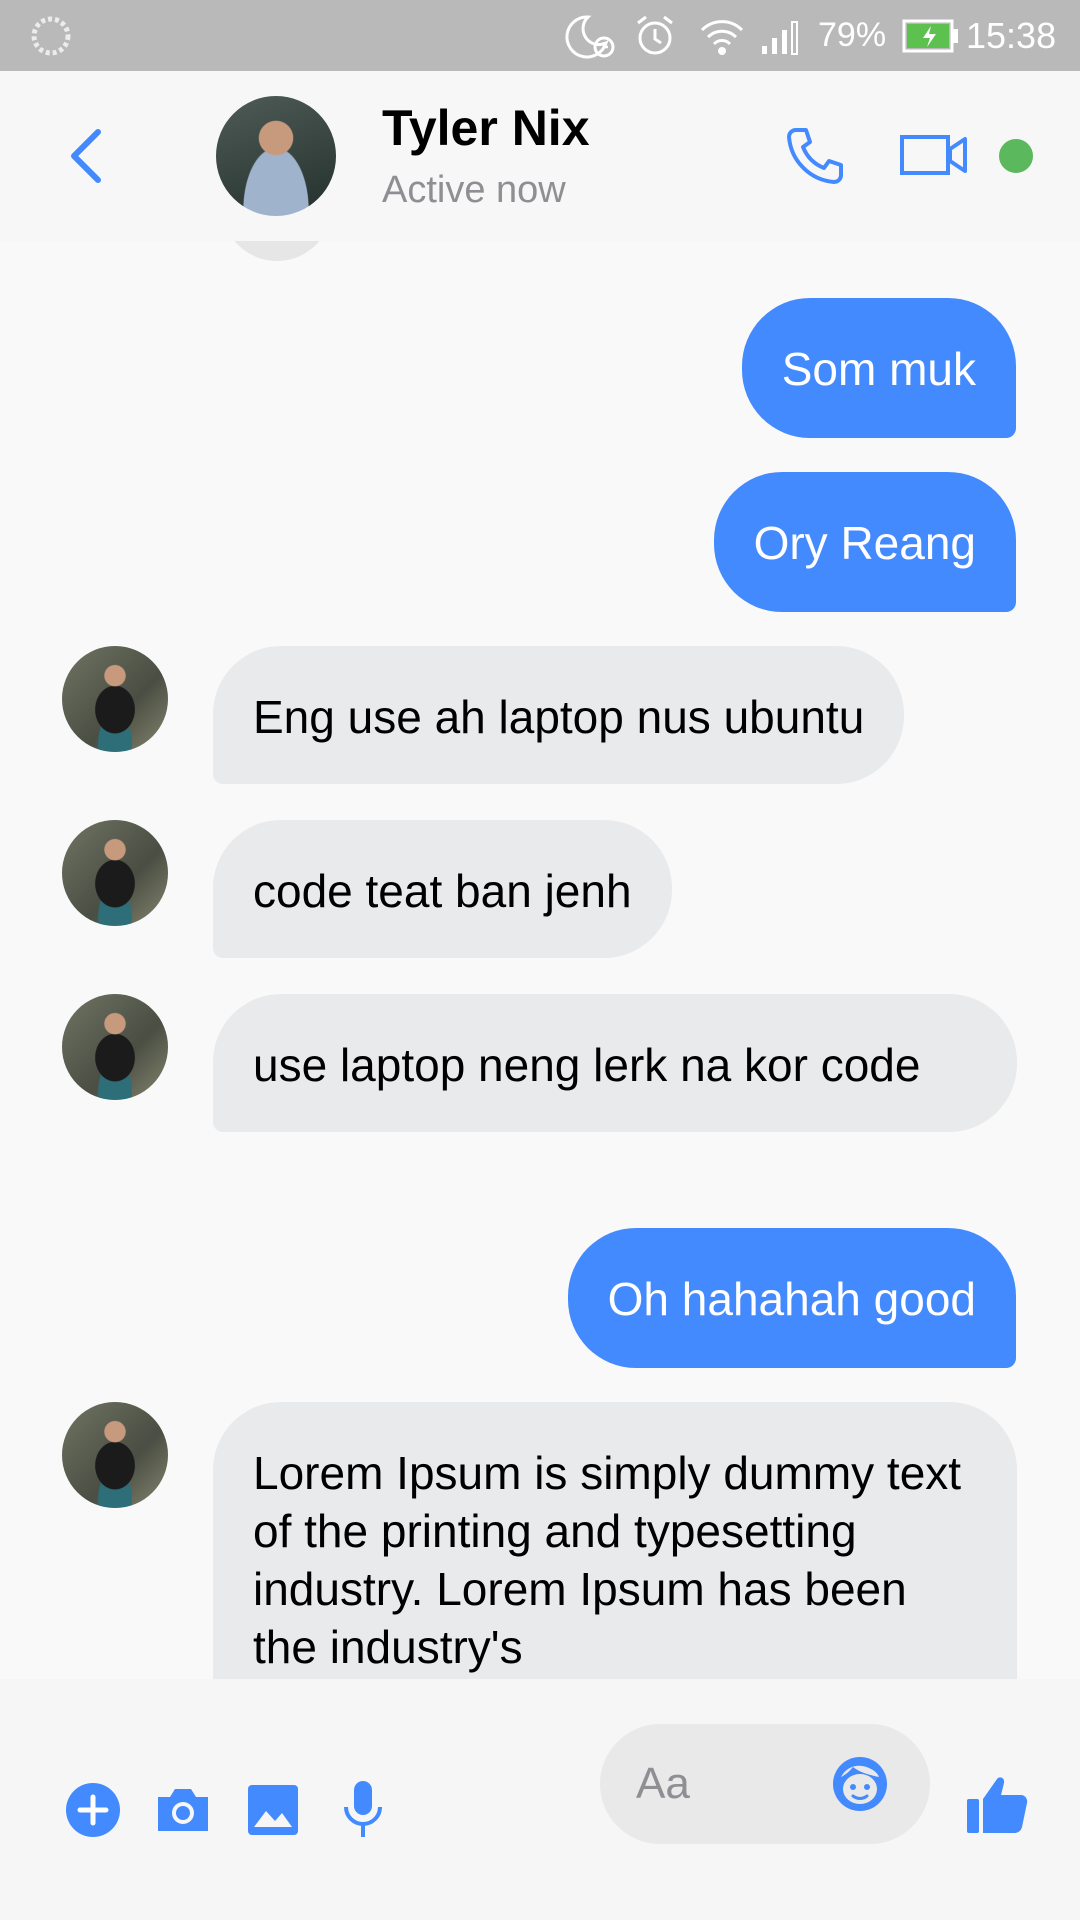 Image resolution: width=1080 pixels, height=1920 pixels. Describe the element at coordinates (878, 368) in the screenshot. I see `outgoing-message: Som muk` at that location.